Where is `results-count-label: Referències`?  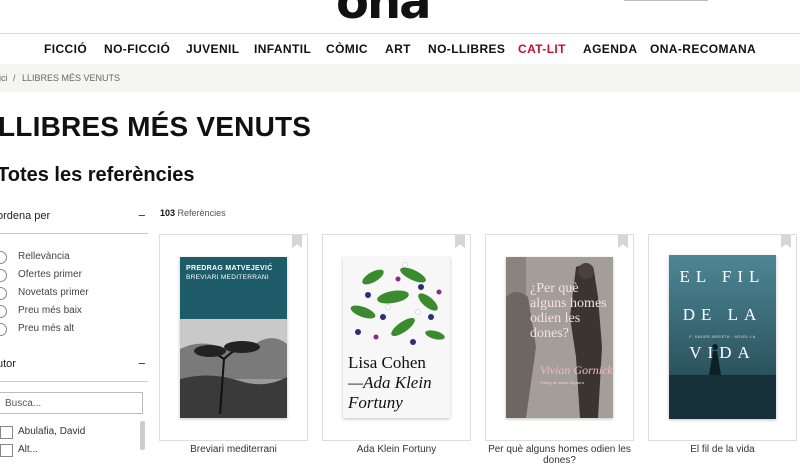 results-count-label: Referències is located at coordinates (201, 213).